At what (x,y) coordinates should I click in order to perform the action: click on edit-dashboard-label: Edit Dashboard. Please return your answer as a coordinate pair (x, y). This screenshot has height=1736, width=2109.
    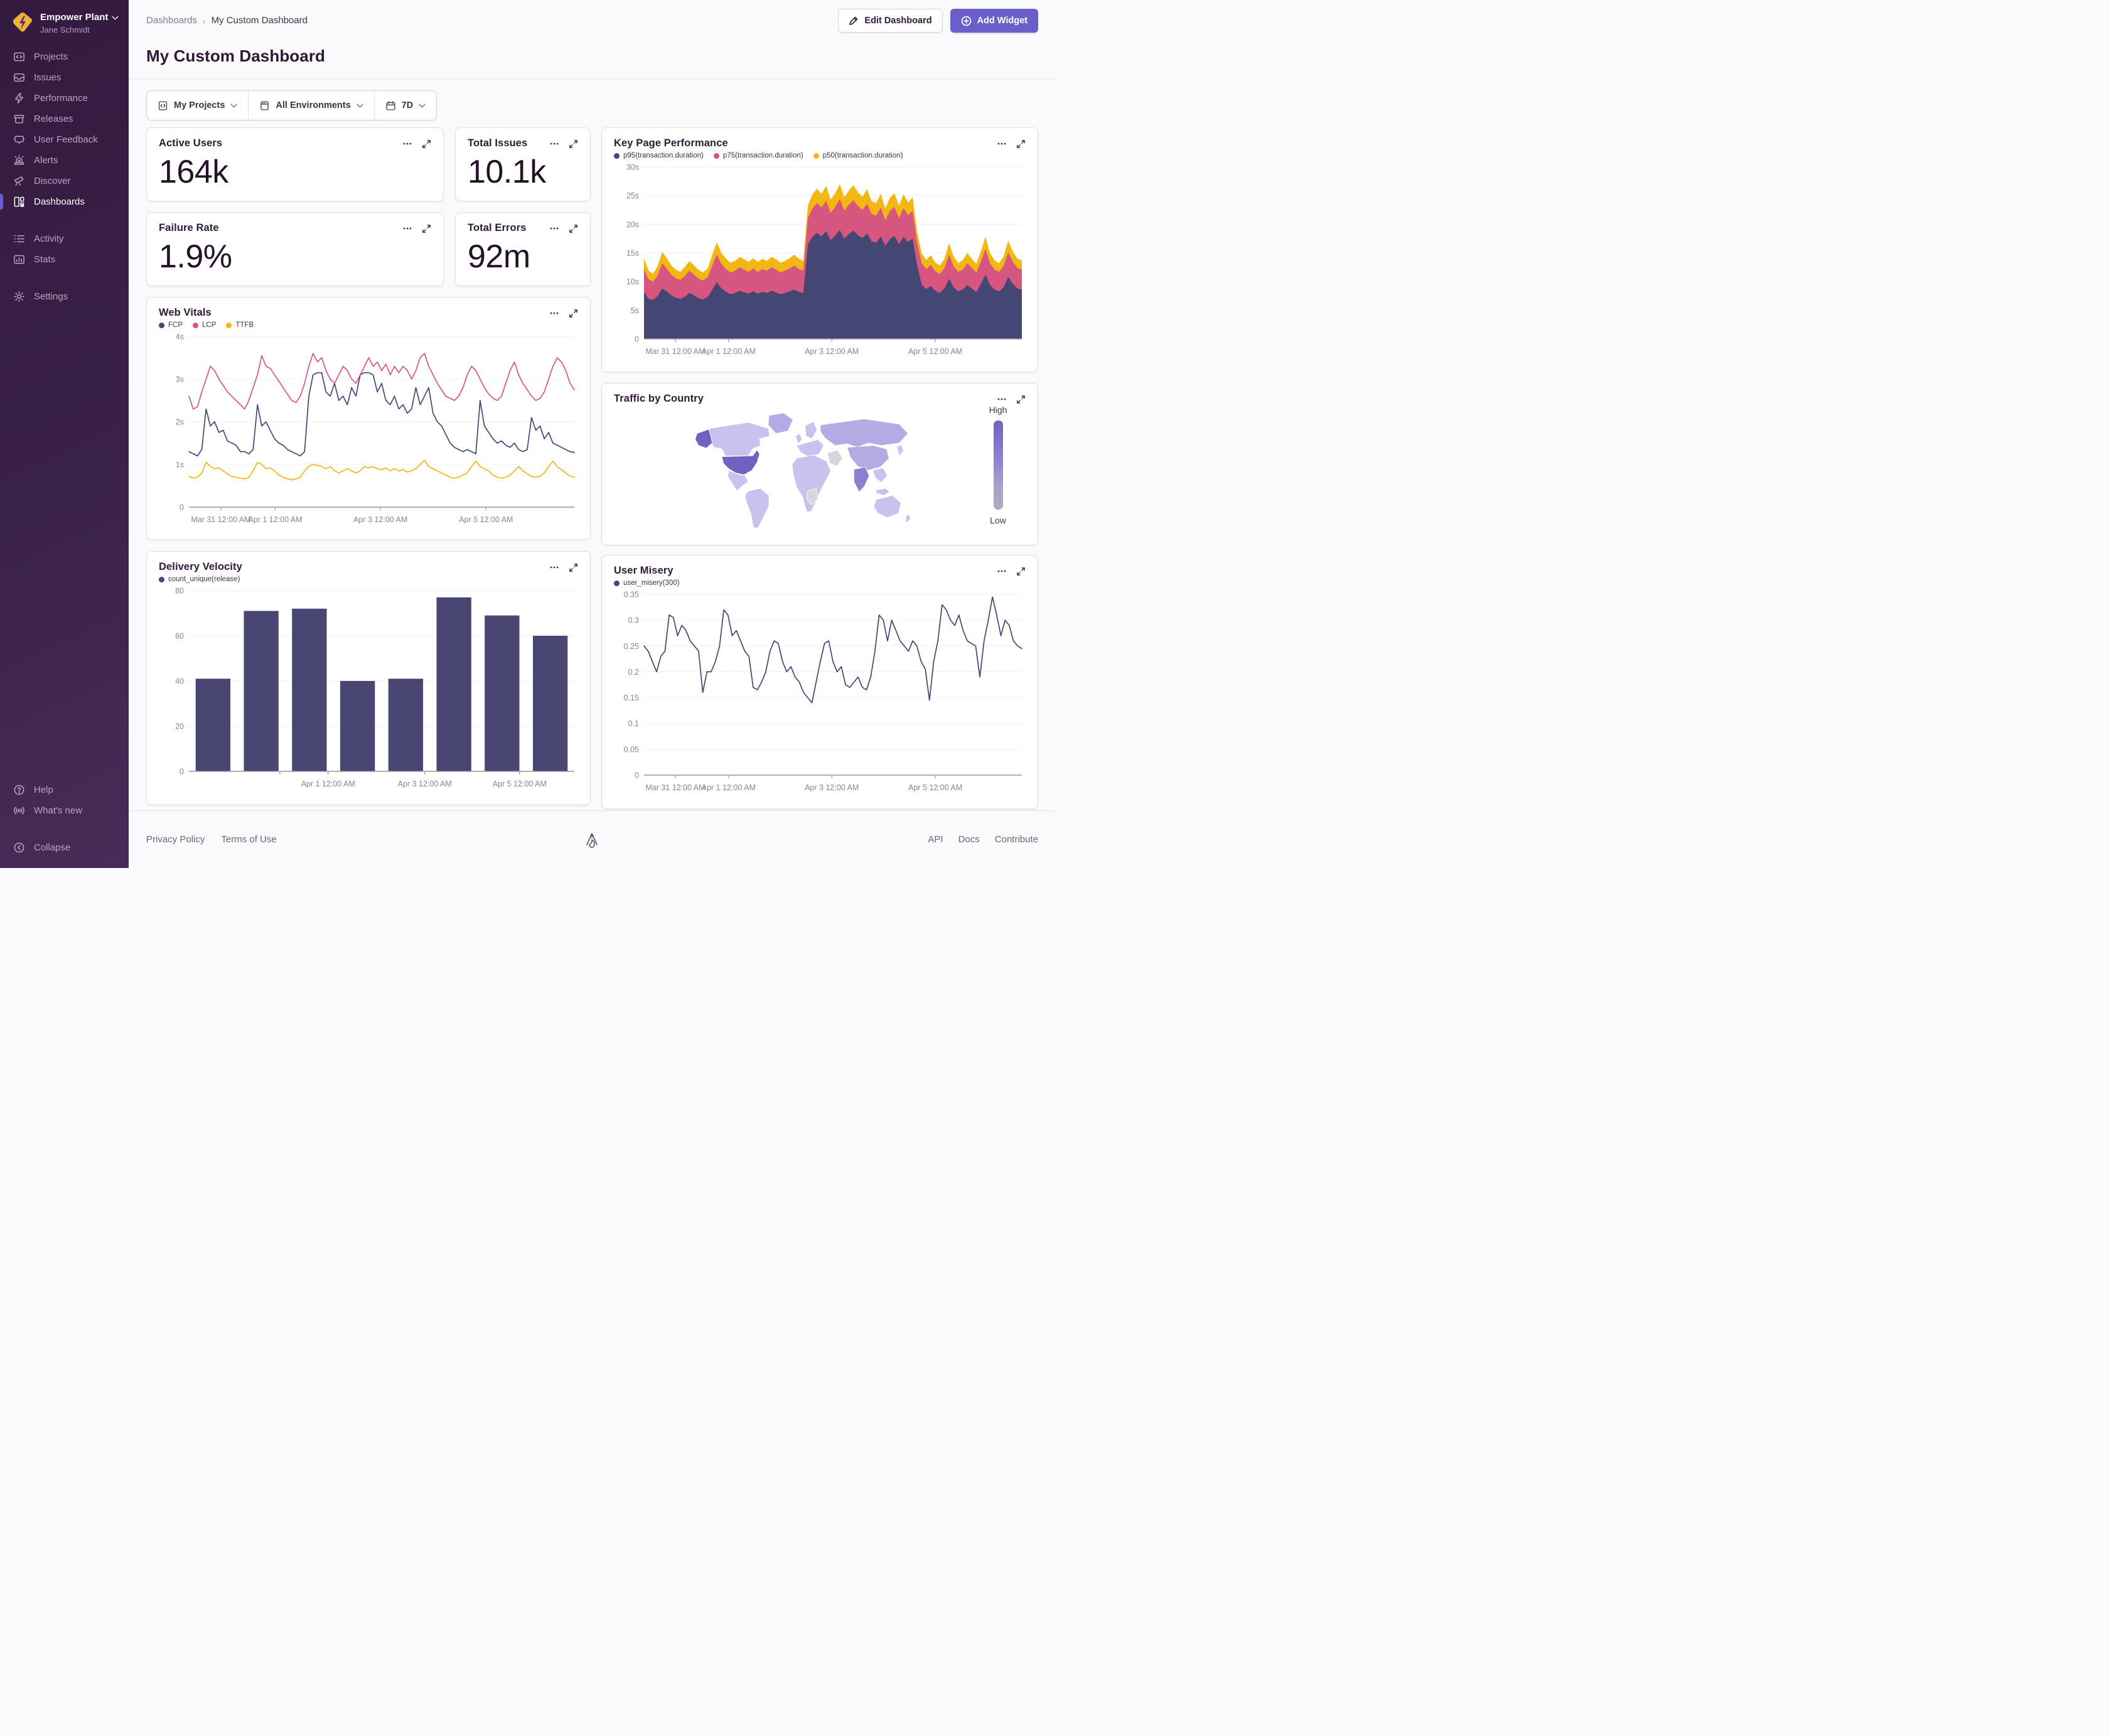
    Looking at the image, I should click on (898, 21).